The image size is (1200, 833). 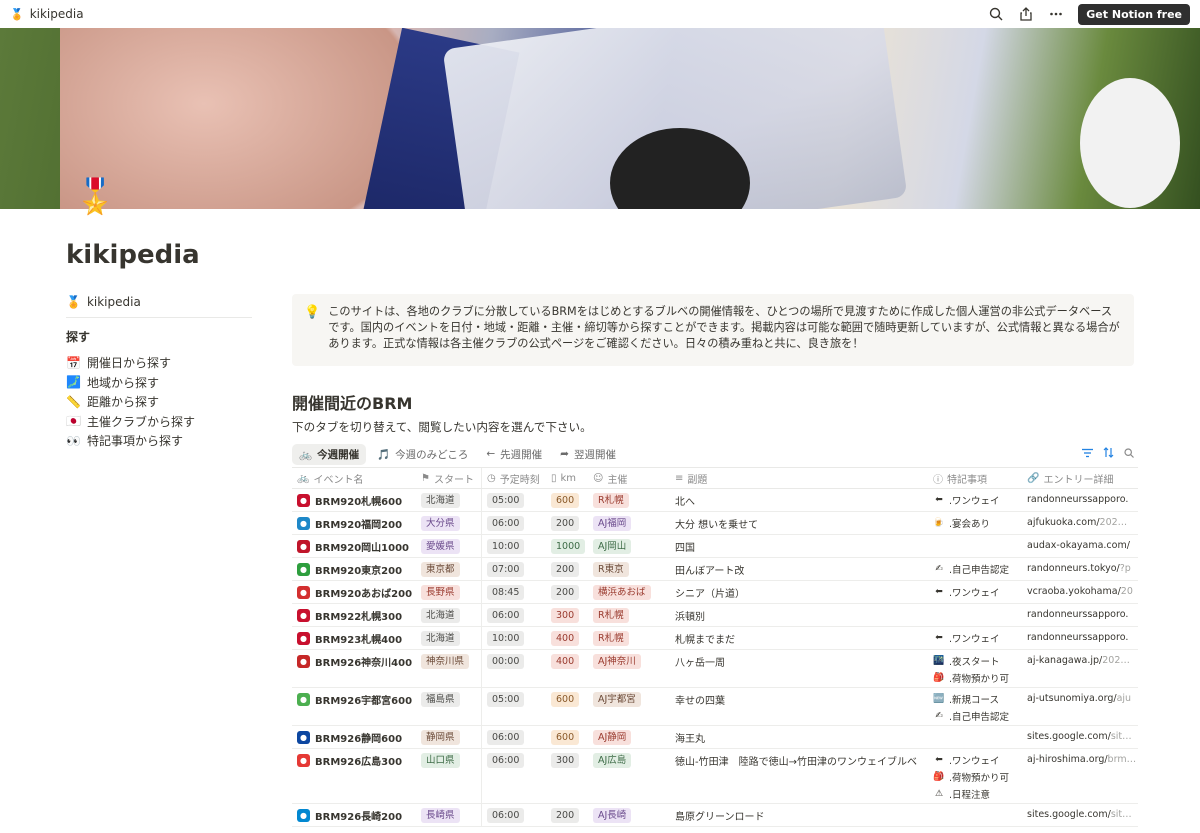 What do you see at coordinates (356, 760) in the screenshot?
I see `event-name-link: ● BRM926広島300` at bounding box center [356, 760].